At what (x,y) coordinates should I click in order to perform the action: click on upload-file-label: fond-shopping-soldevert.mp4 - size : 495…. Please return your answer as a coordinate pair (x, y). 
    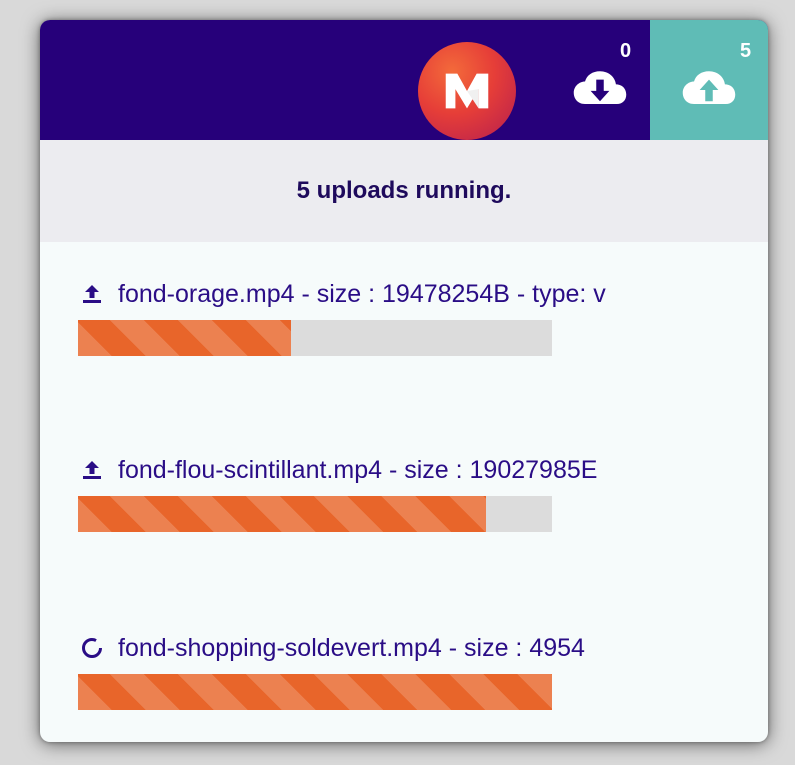
    Looking at the image, I should click on (351, 647).